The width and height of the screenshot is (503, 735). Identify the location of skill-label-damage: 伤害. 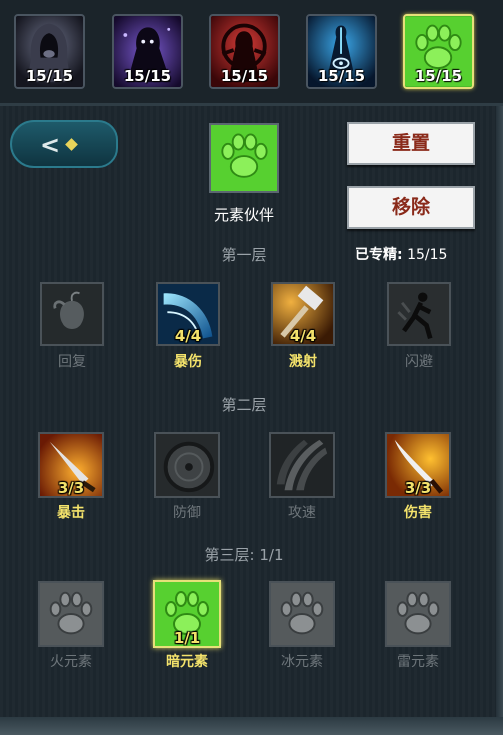
(418, 513).